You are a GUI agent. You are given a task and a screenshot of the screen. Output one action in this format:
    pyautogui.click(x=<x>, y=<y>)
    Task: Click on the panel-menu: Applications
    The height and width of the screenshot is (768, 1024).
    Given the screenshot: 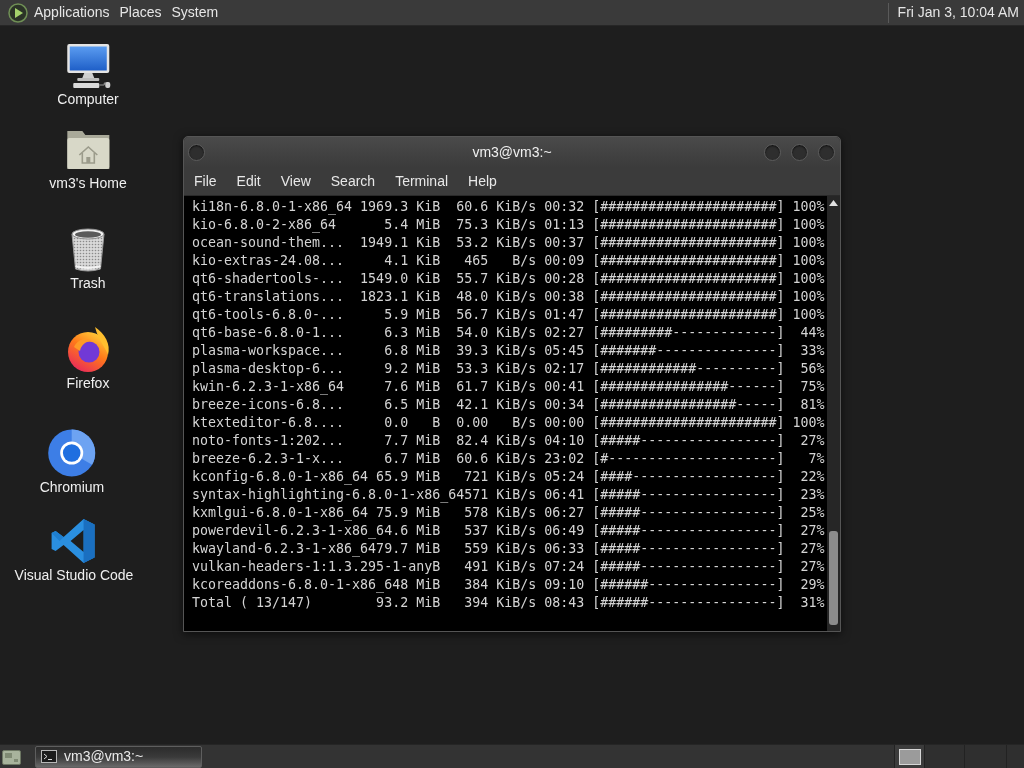 What is the action you would take?
    pyautogui.click(x=72, y=12)
    